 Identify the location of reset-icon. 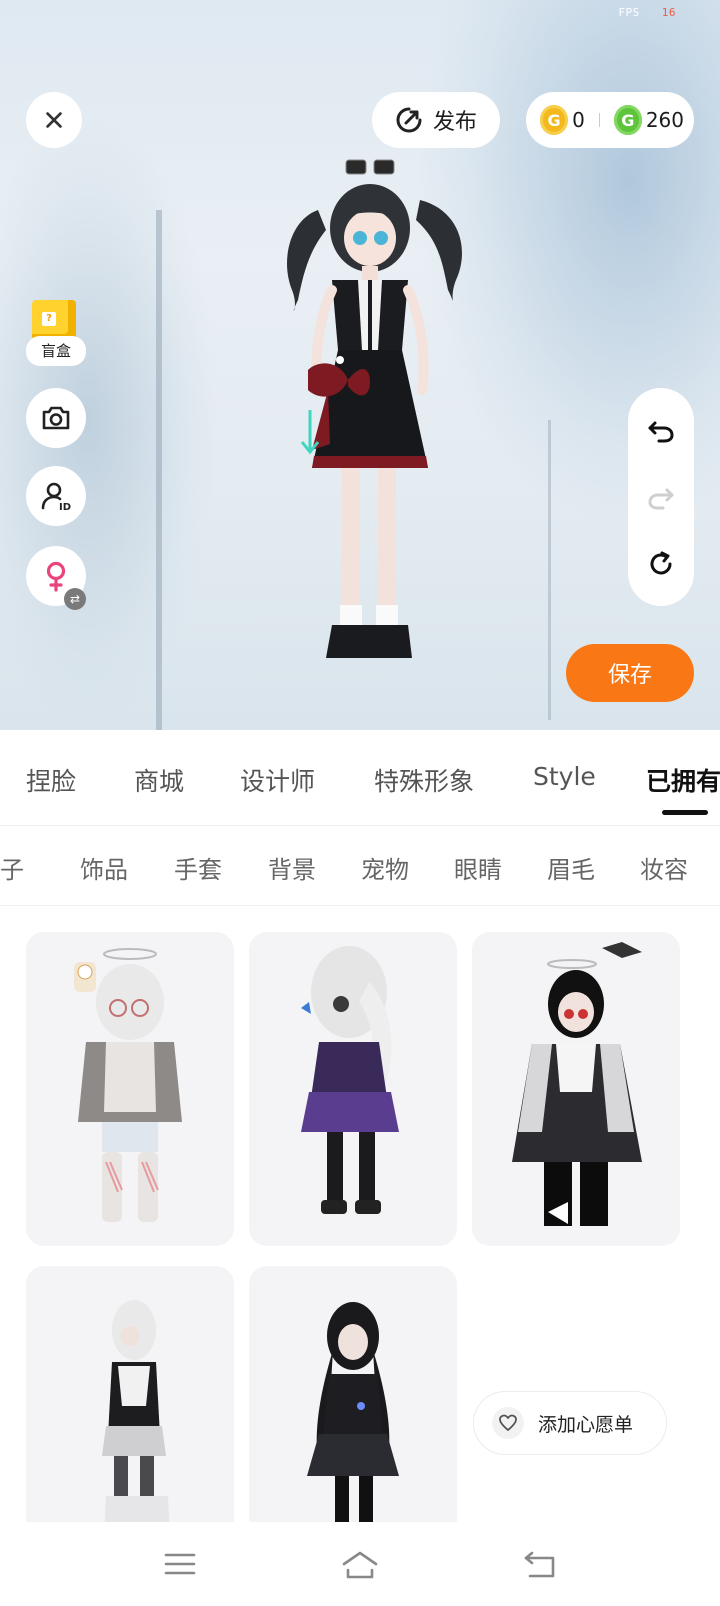
(661, 564).